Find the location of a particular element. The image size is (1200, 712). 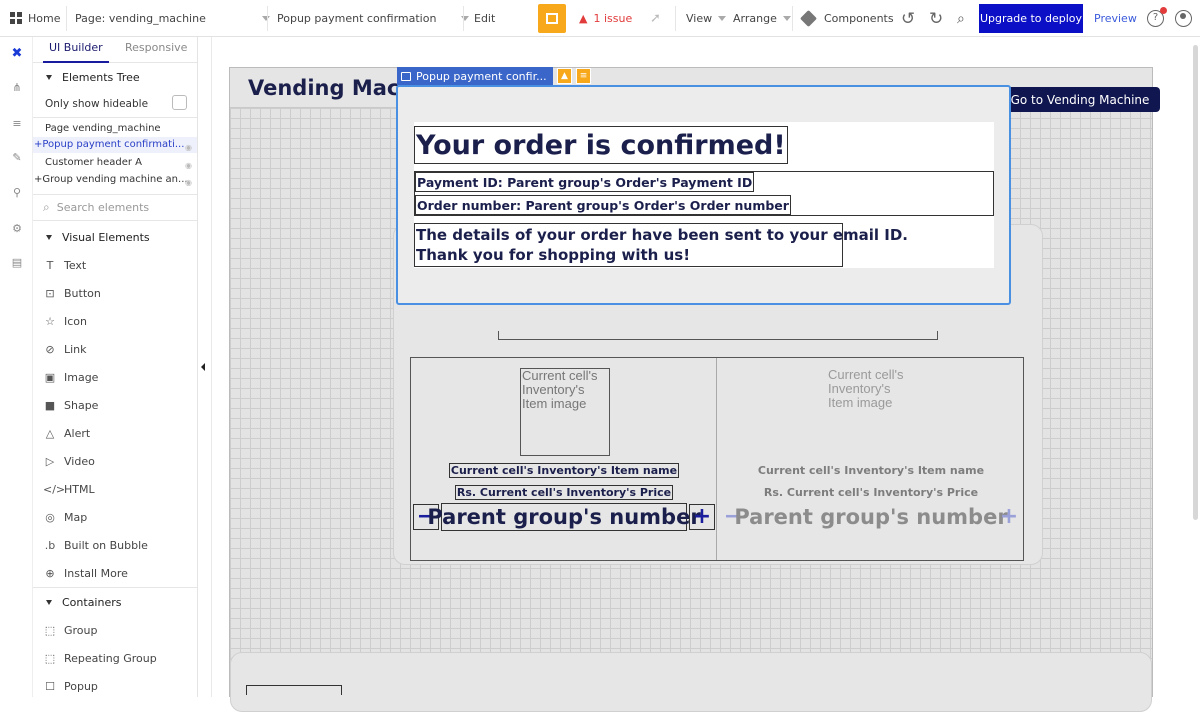

cursor-icon: ➚ is located at coordinates (655, 18).